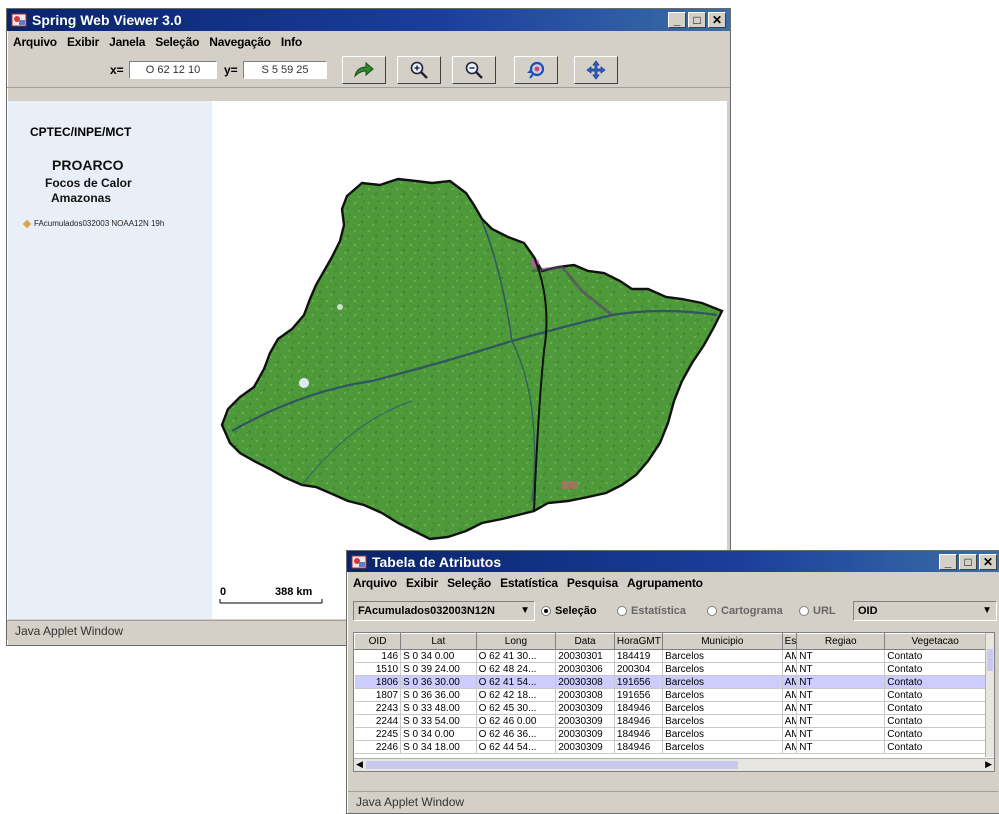 The height and width of the screenshot is (814, 999). I want to click on table-cell: 1807, so click(378, 695).